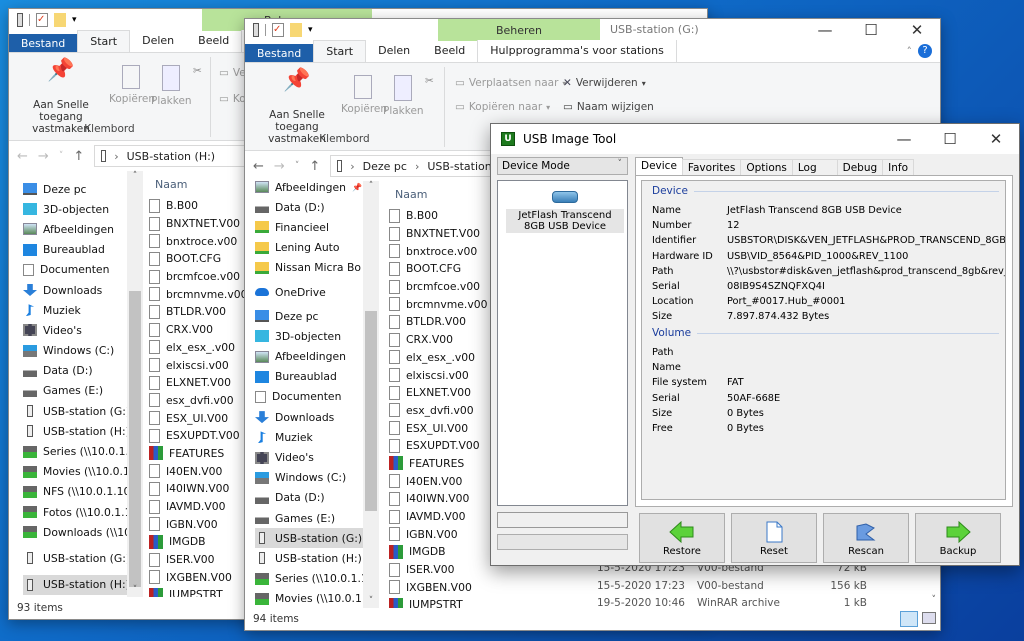  I want to click on nav-item: Financieel, so click(309, 227).